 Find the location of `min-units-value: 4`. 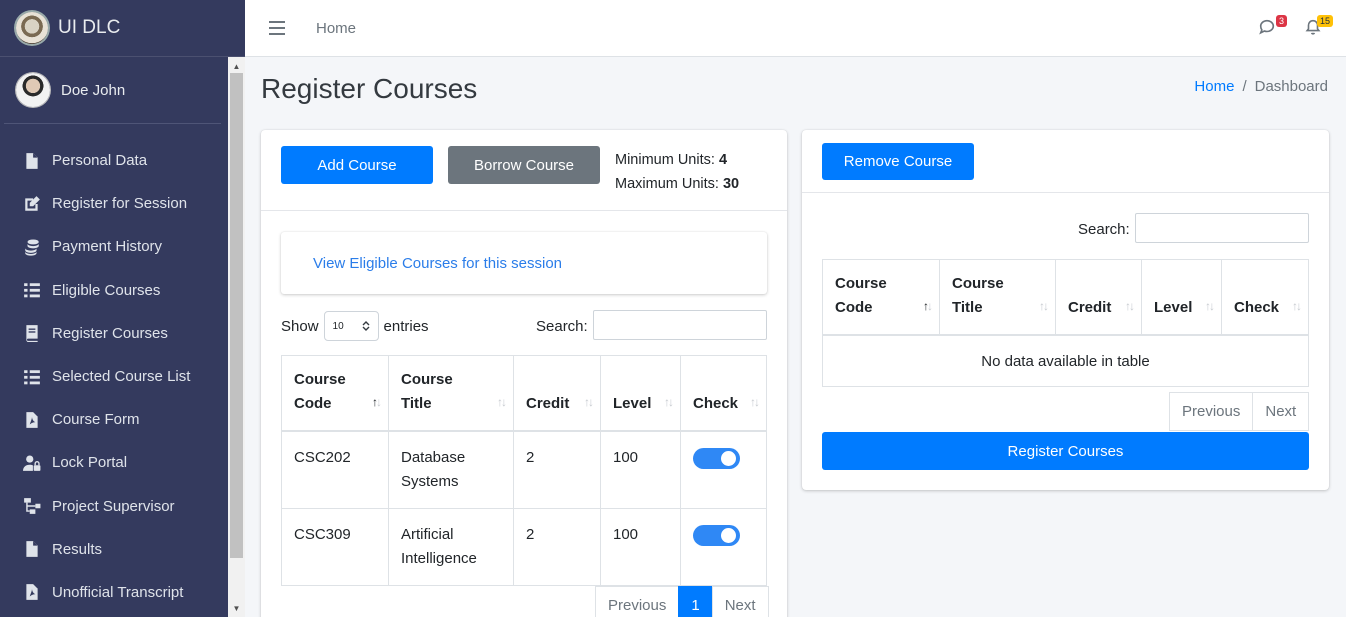

min-units-value: 4 is located at coordinates (723, 160).